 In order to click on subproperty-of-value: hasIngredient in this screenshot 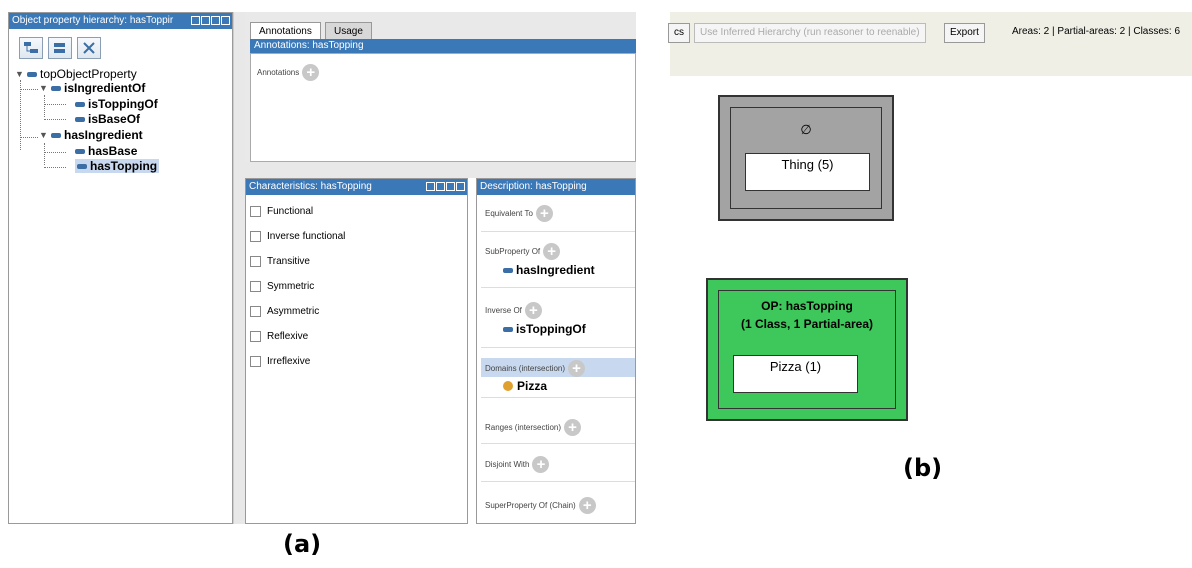, I will do `click(549, 270)`.